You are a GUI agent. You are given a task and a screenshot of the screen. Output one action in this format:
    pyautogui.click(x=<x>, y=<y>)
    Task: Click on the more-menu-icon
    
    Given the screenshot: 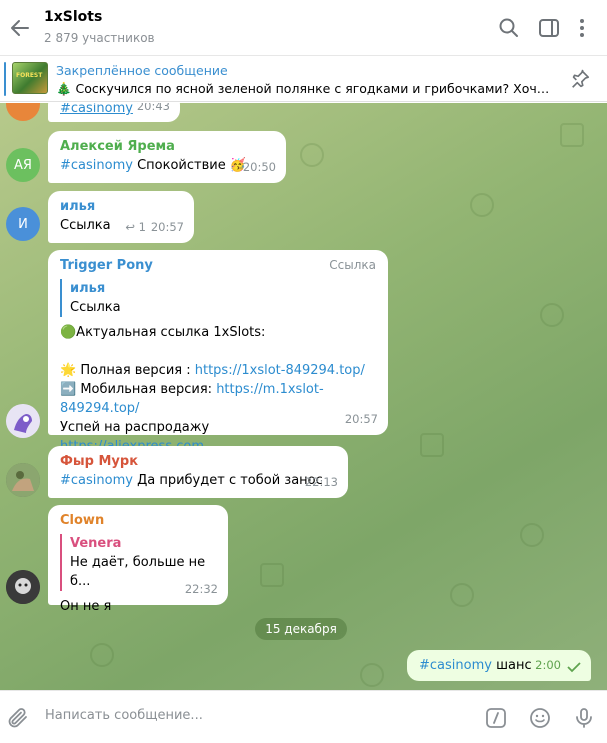 What is the action you would take?
    pyautogui.click(x=582, y=28)
    